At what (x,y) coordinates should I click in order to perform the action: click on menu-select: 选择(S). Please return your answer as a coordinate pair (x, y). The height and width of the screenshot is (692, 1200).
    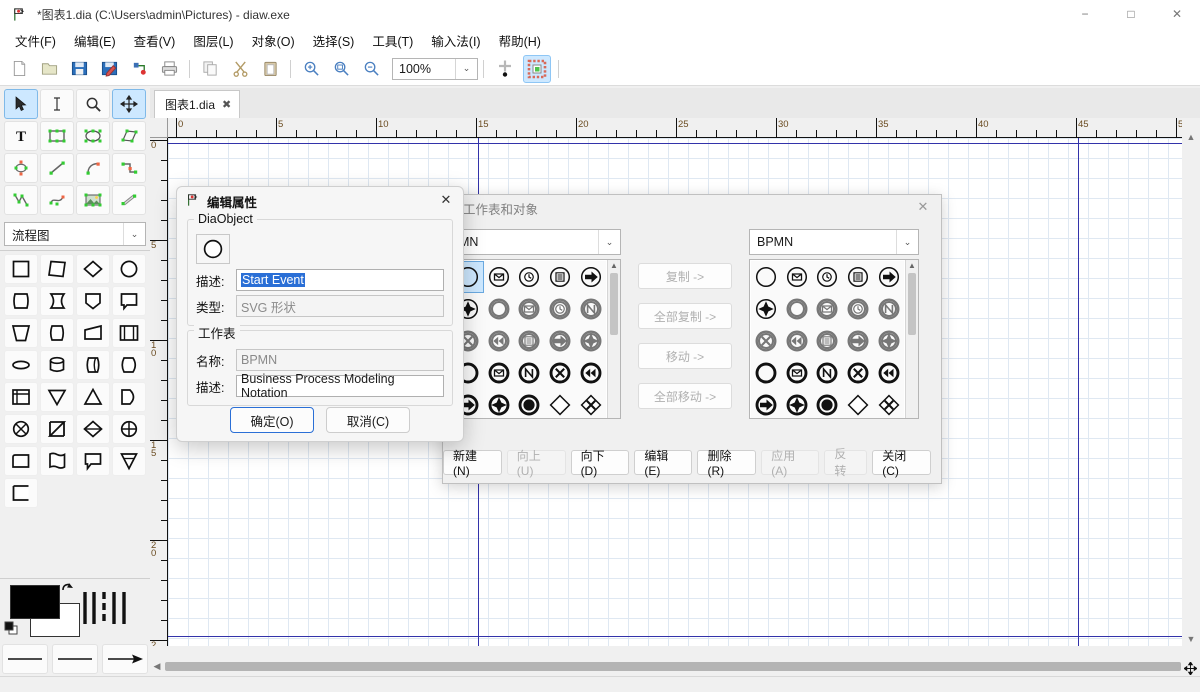
    Looking at the image, I should click on (334, 40).